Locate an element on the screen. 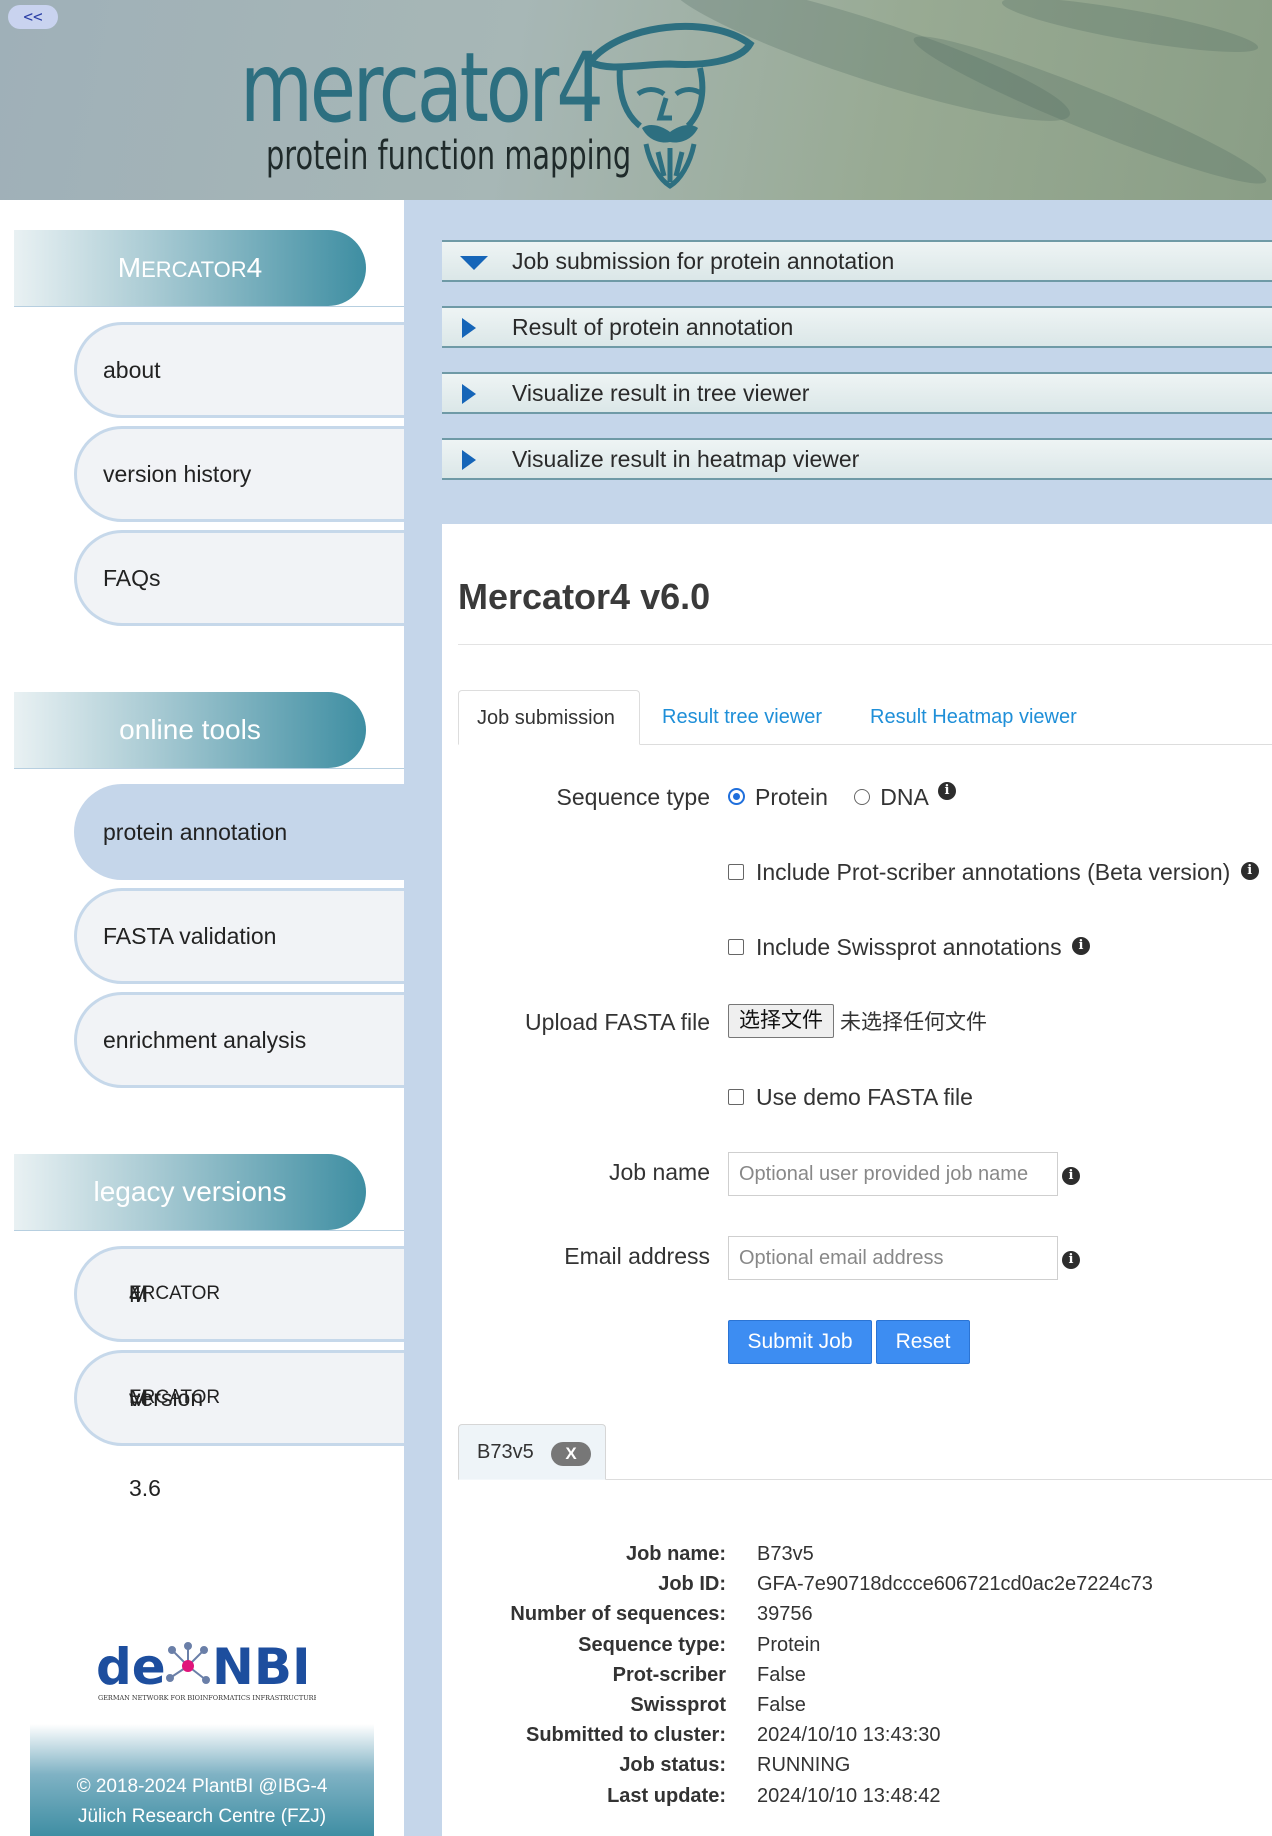 The width and height of the screenshot is (1272, 1836). email-label: Email address is located at coordinates (637, 1256).